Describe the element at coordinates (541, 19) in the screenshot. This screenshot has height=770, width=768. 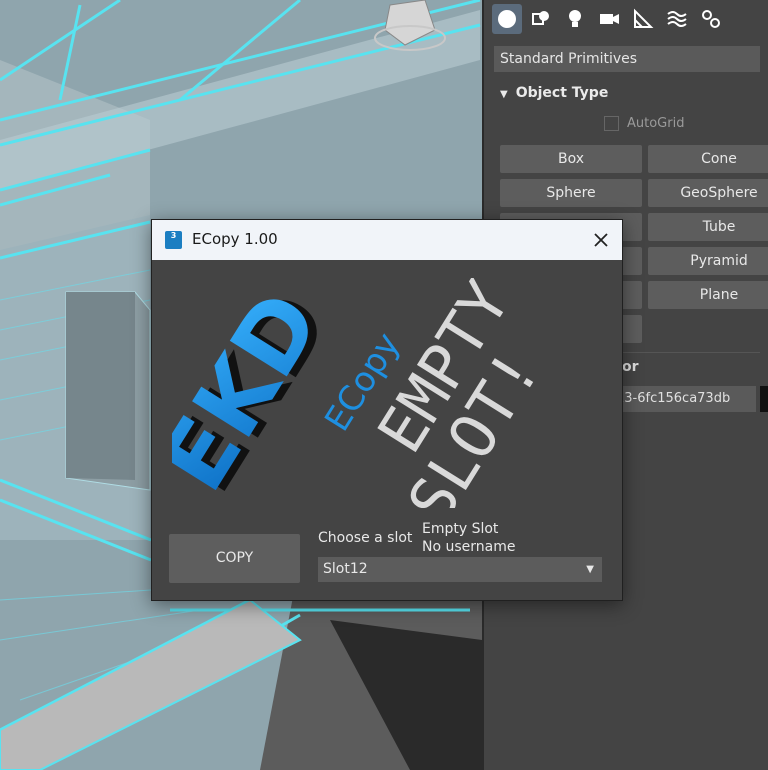
I see `shapes-icon` at that location.